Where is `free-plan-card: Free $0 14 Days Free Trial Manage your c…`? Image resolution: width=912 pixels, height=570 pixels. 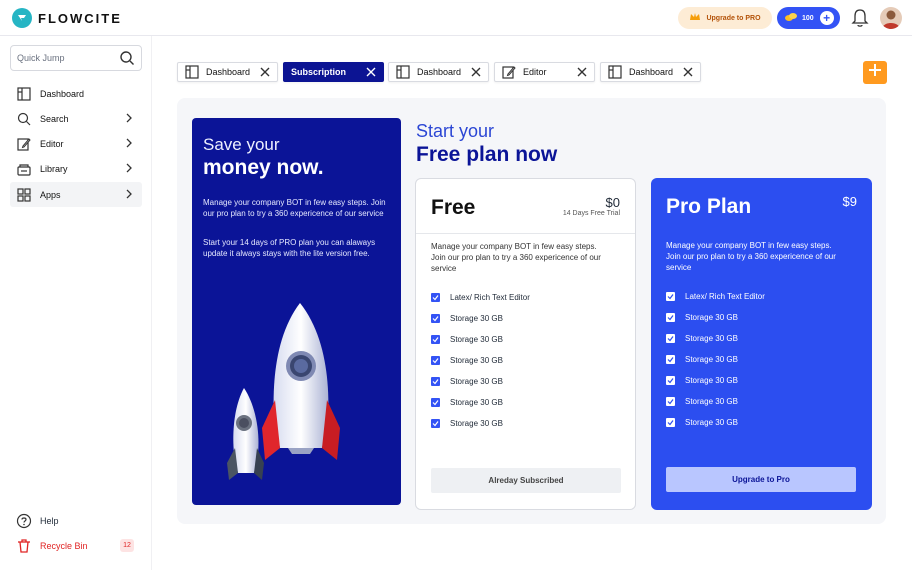 free-plan-card: Free $0 14 Days Free Trial Manage your c… is located at coordinates (525, 344).